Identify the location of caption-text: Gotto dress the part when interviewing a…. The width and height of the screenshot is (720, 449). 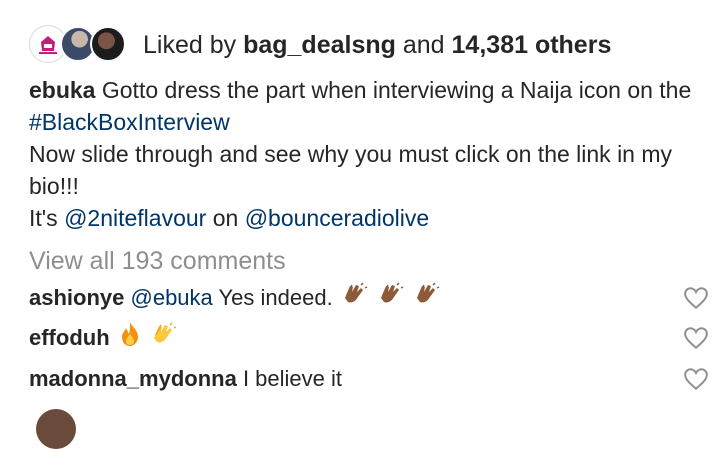
(396, 90).